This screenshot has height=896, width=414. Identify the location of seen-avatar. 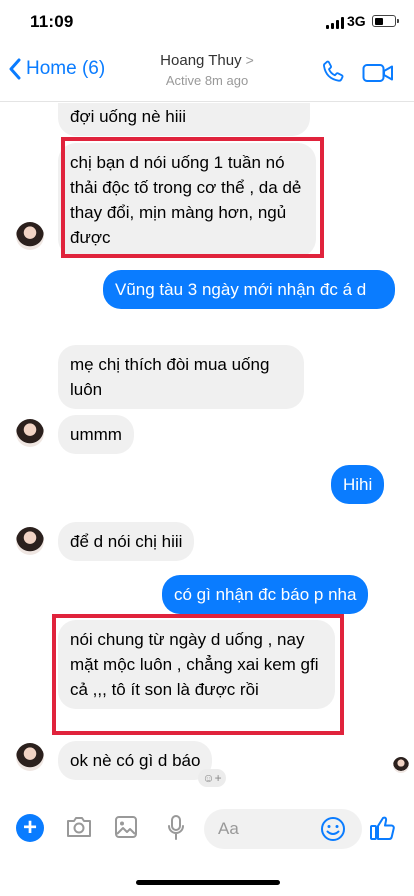
(401, 765).